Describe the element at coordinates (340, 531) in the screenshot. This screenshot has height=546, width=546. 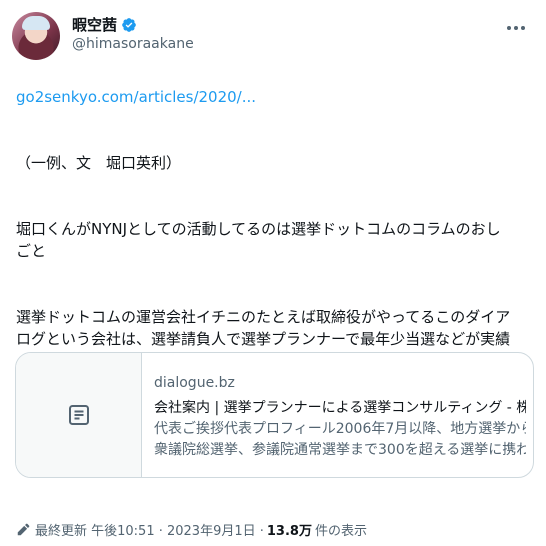
I see `view-count-suffix: 件の表示` at that location.